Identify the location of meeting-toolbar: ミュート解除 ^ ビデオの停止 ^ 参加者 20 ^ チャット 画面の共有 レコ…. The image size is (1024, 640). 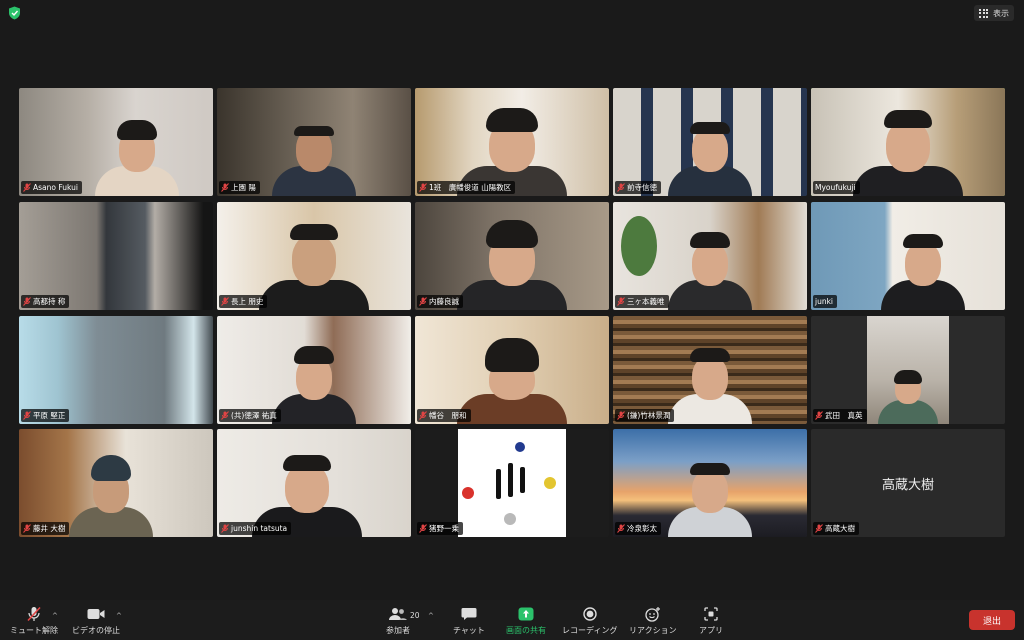
(512, 620).